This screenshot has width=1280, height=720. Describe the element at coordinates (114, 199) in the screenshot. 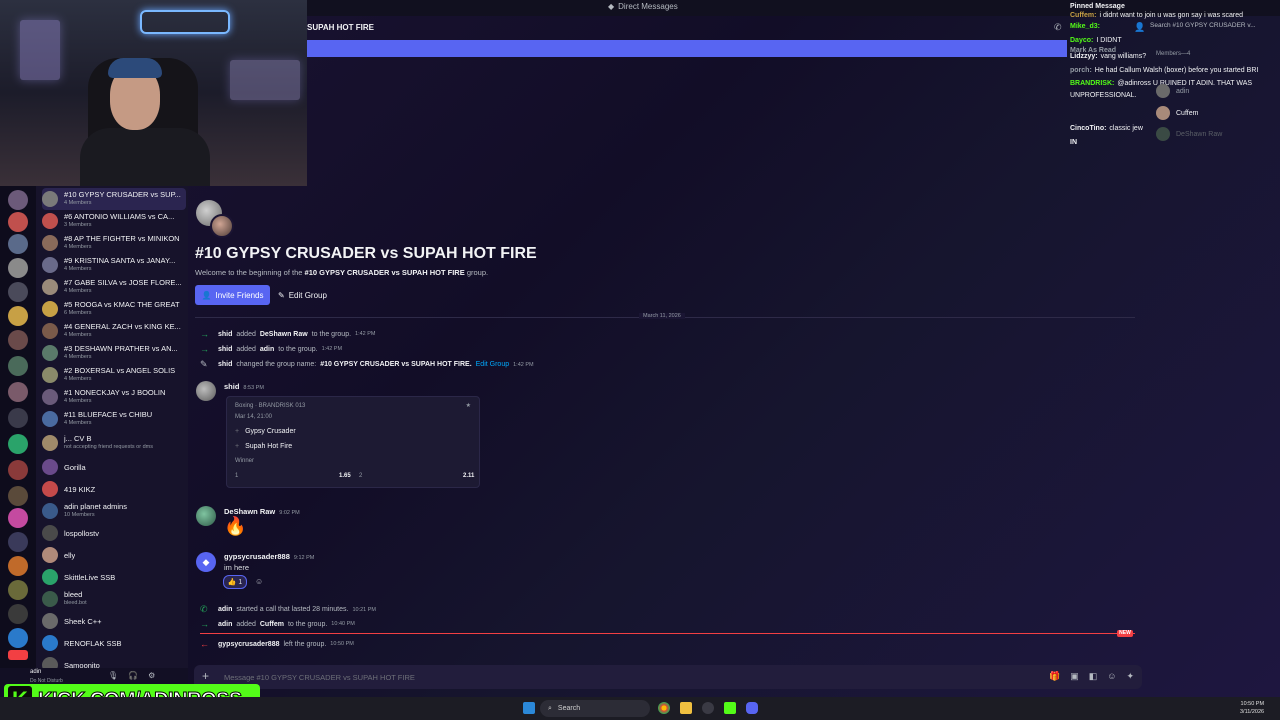

I see `dm-item: #10 GYPSY CRUSADER vs SUP... 4 Members` at that location.